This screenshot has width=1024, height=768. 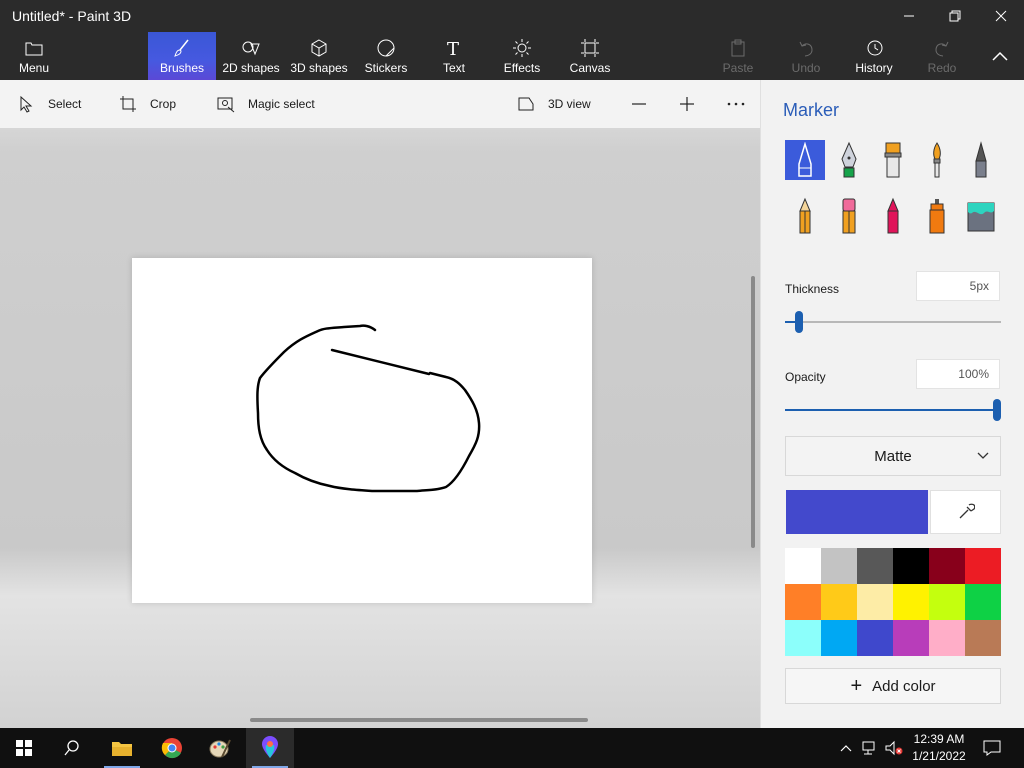 I want to click on volume-tray-button, so click(x=894, y=748).